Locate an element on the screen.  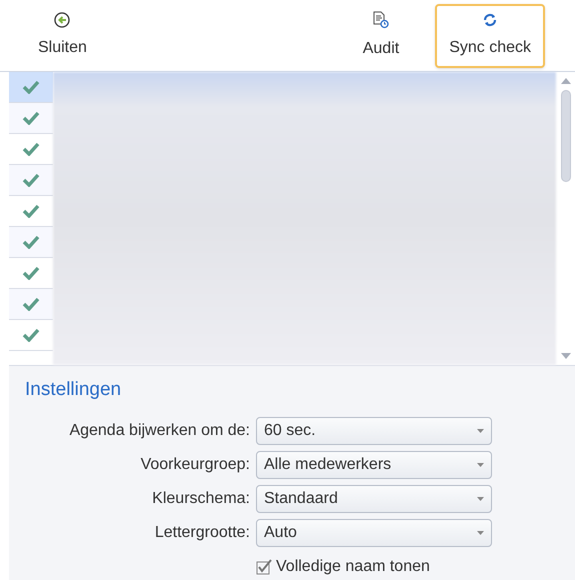
toolbar-button: Audit is located at coordinates (381, 35).